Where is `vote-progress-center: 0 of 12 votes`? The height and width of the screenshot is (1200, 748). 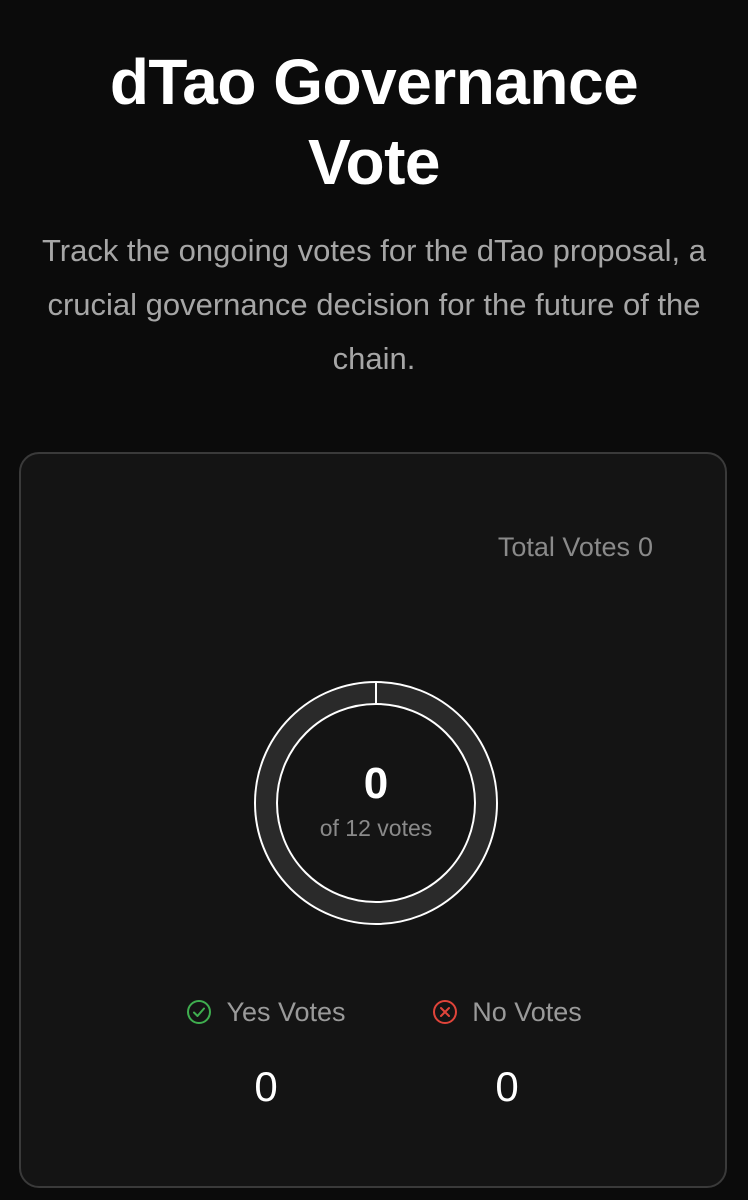
vote-progress-center: 0 of 12 votes is located at coordinates (376, 803).